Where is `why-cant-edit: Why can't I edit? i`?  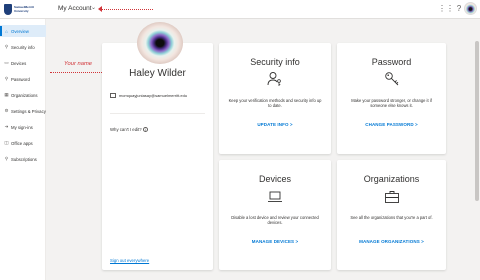
why-cant-edit: Why can't I edit? i is located at coordinates (129, 130).